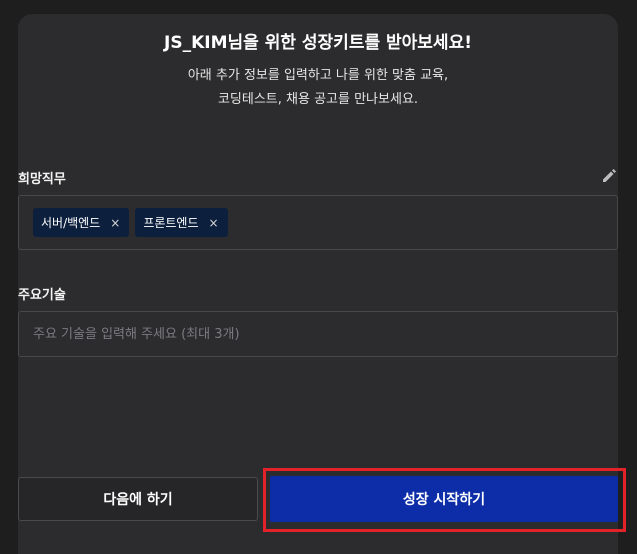 The image size is (637, 554). What do you see at coordinates (318, 43) in the screenshot?
I see `modal-title: JS_KIM님을 위한 성장키트를 받아보세요!` at bounding box center [318, 43].